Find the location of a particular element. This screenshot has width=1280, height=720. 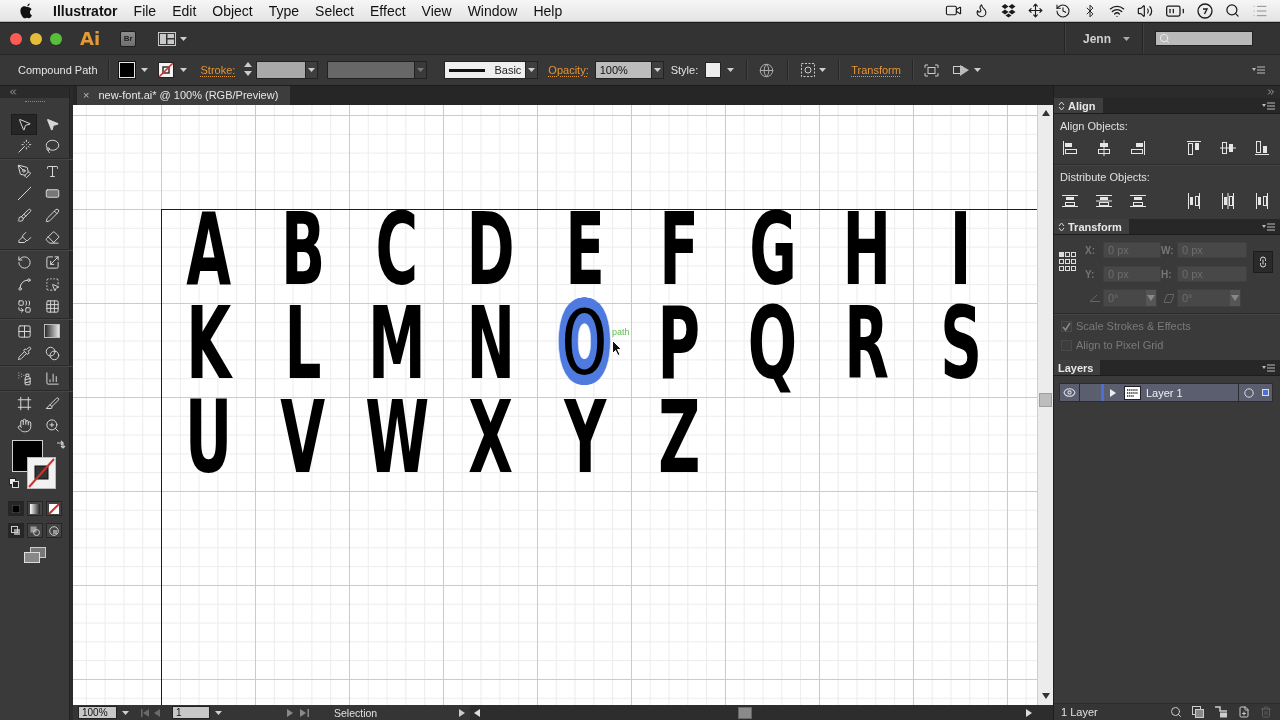

menu-item: Effect is located at coordinates (388, 10).